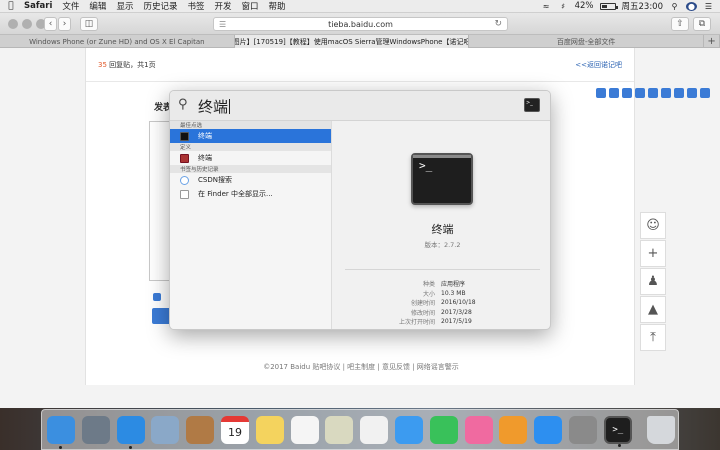 The height and width of the screenshot is (450, 720). I want to click on terminal-app-icon: >_, so click(442, 179).